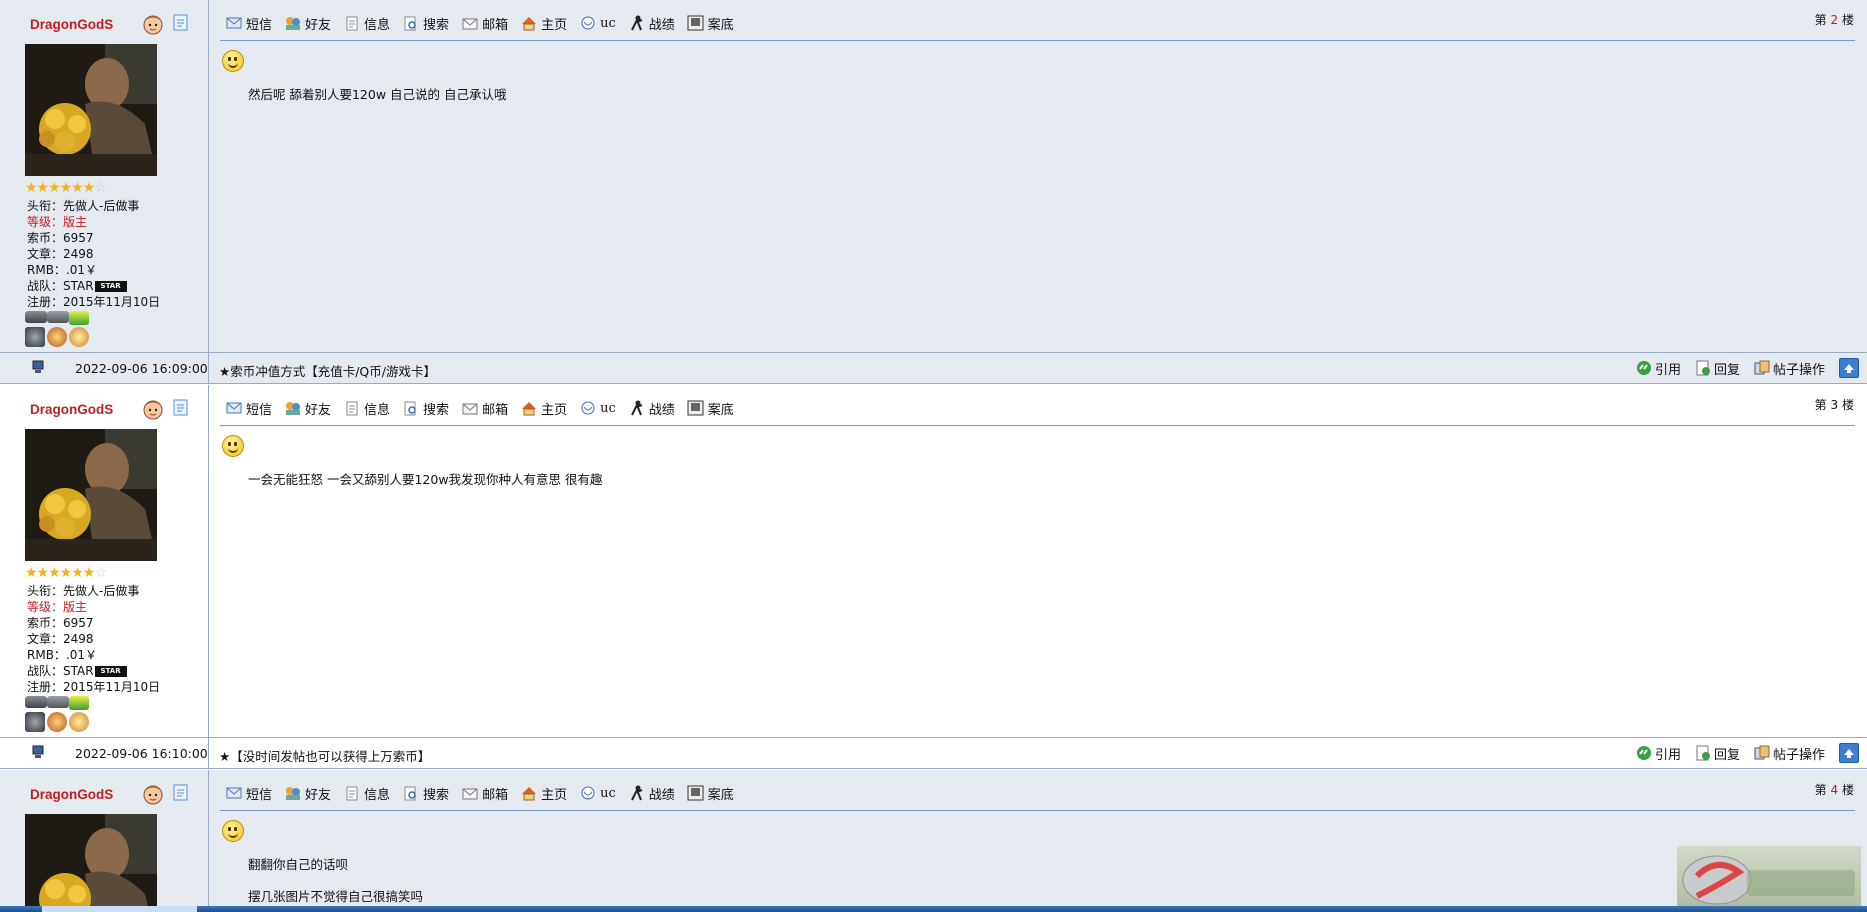  What do you see at coordinates (1769, 877) in the screenshot?
I see `site-watermark-logo` at bounding box center [1769, 877].